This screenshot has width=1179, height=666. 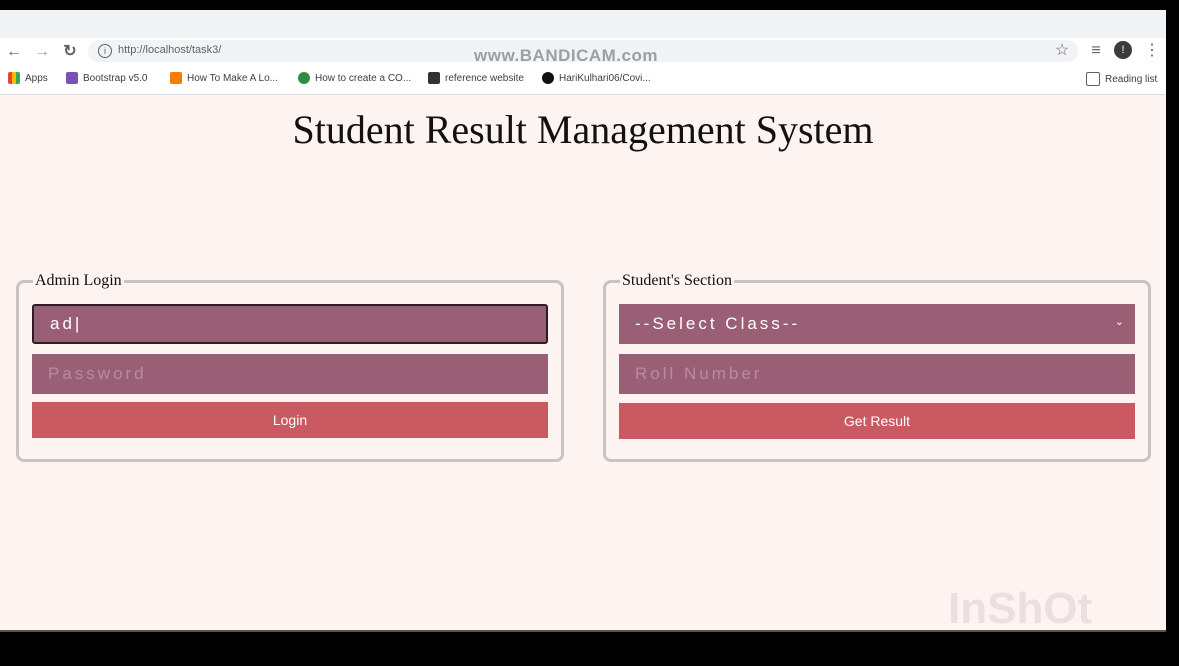 What do you see at coordinates (718, 323) in the screenshot?
I see `class-select-value: --Select Class--` at bounding box center [718, 323].